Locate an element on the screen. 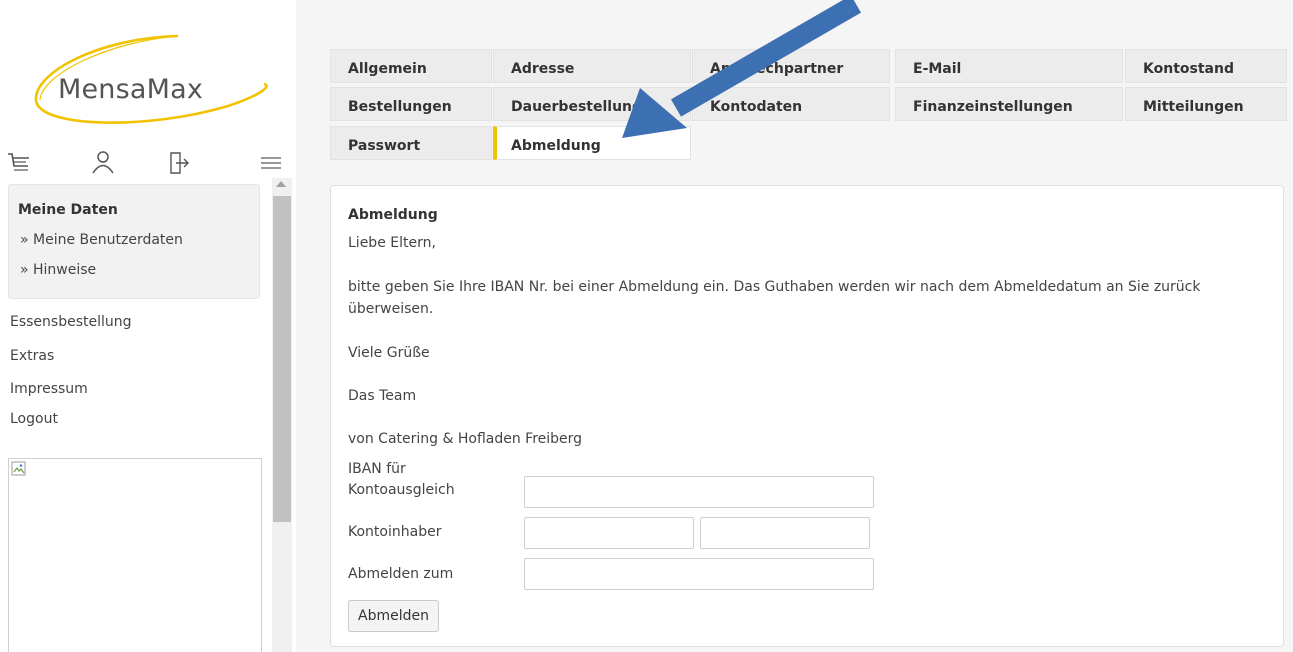 Image resolution: width=1293 pixels, height=652 pixels. sidebar-item-meine-benutzerdaten: » Meine Benutzerdaten is located at coordinates (101, 240).